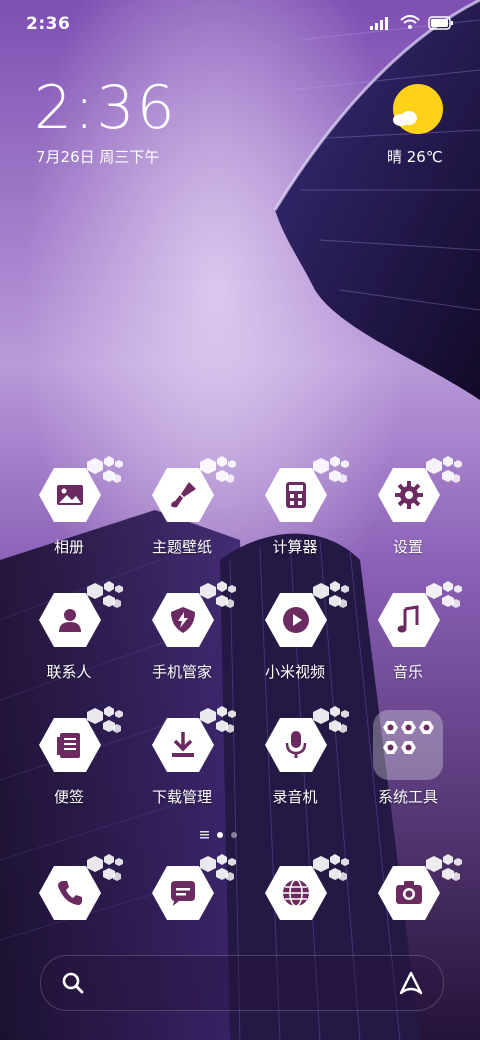 Image resolution: width=480 pixels, height=1040 pixels. I want to click on app-play: 小米视频, so click(295, 631).